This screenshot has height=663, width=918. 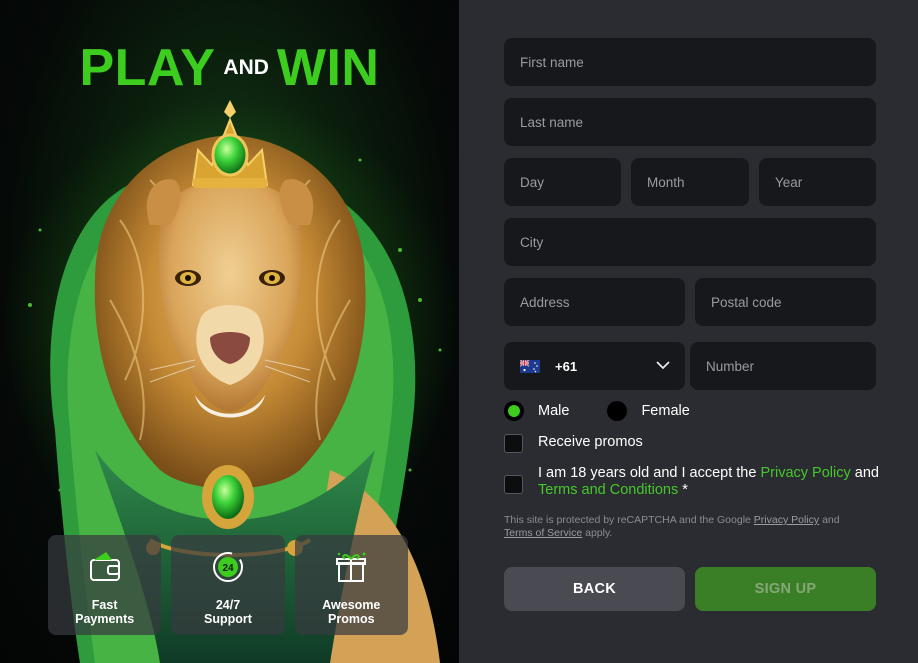 What do you see at coordinates (513, 443) in the screenshot?
I see `receive-promos-checkbox` at bounding box center [513, 443].